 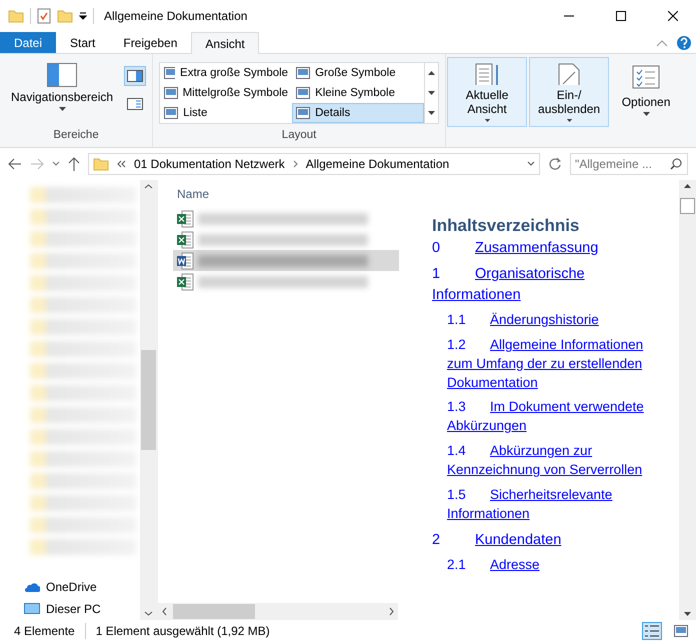 I want to click on refresh-icon, so click(x=555, y=164).